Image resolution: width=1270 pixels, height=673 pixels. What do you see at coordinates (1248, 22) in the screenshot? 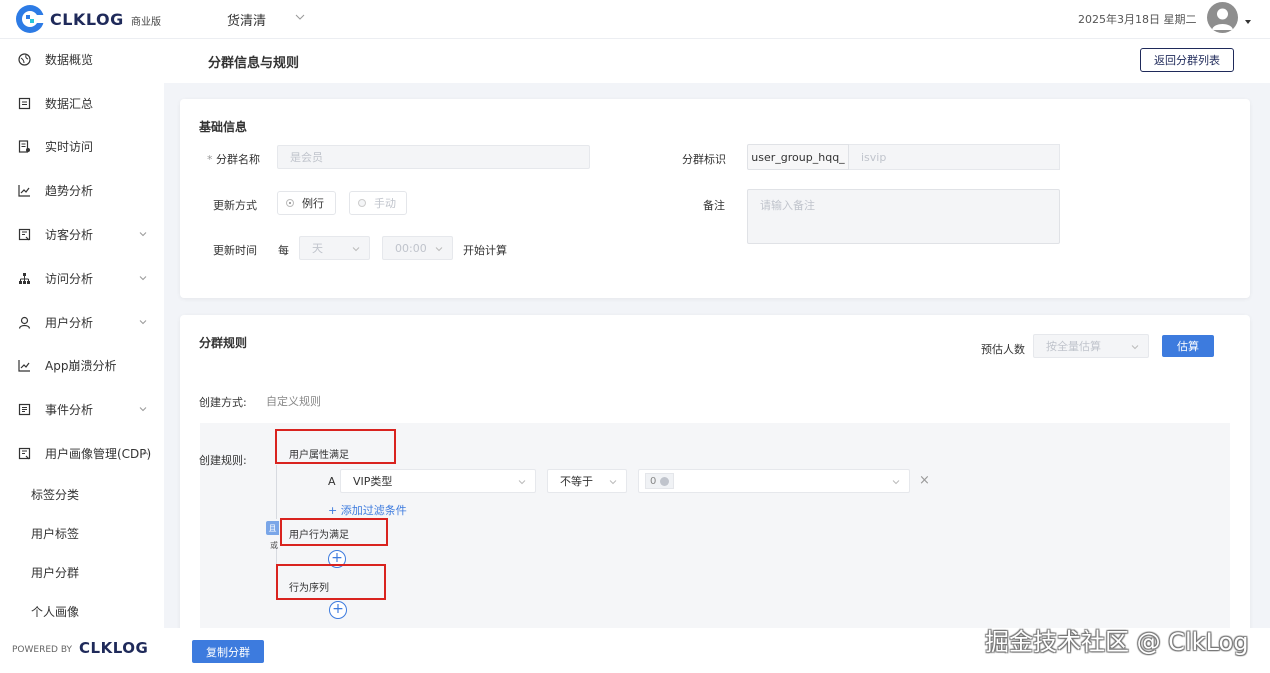
I see `avatar-caret-icon` at bounding box center [1248, 22].